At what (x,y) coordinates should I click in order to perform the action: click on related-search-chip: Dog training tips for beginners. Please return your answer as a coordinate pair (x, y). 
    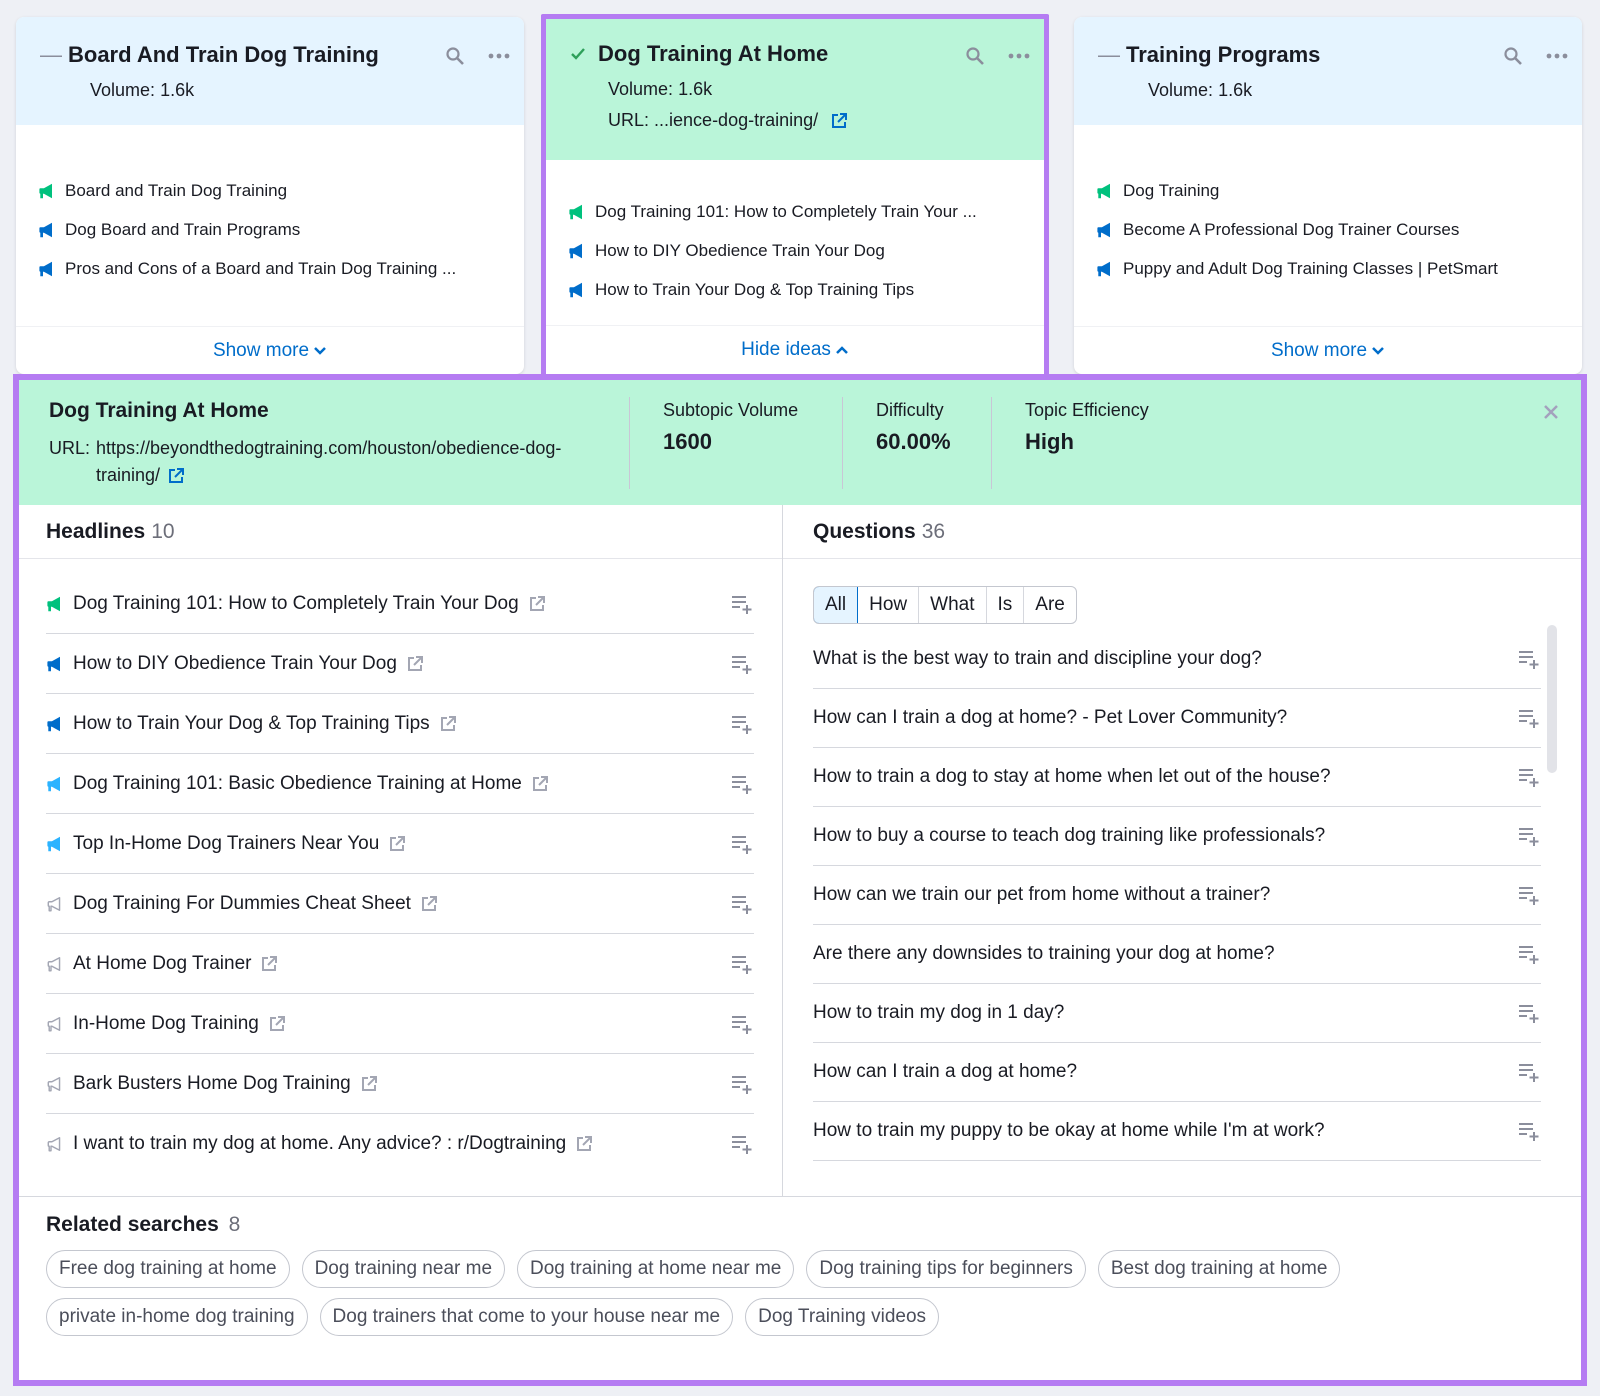
    Looking at the image, I should click on (946, 1269).